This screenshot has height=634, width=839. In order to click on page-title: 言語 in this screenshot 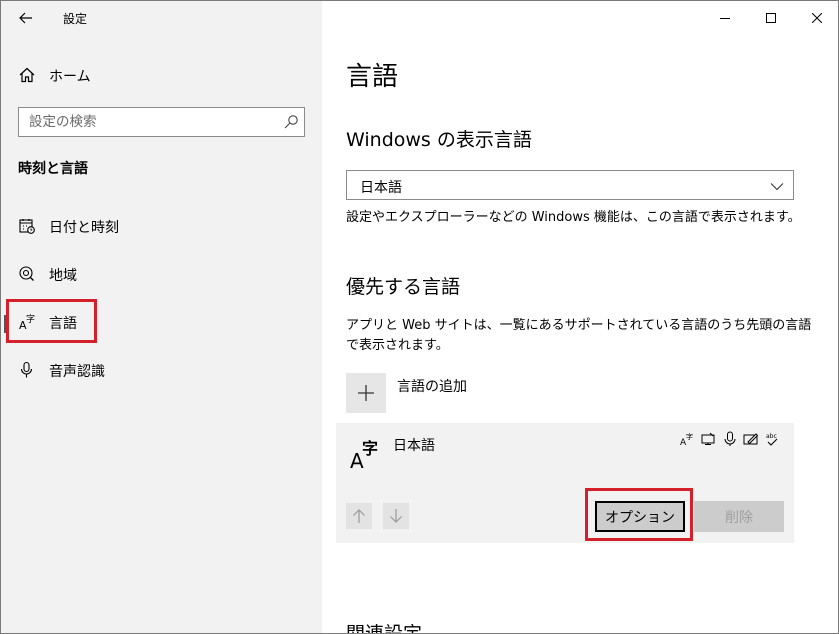, I will do `click(372, 77)`.